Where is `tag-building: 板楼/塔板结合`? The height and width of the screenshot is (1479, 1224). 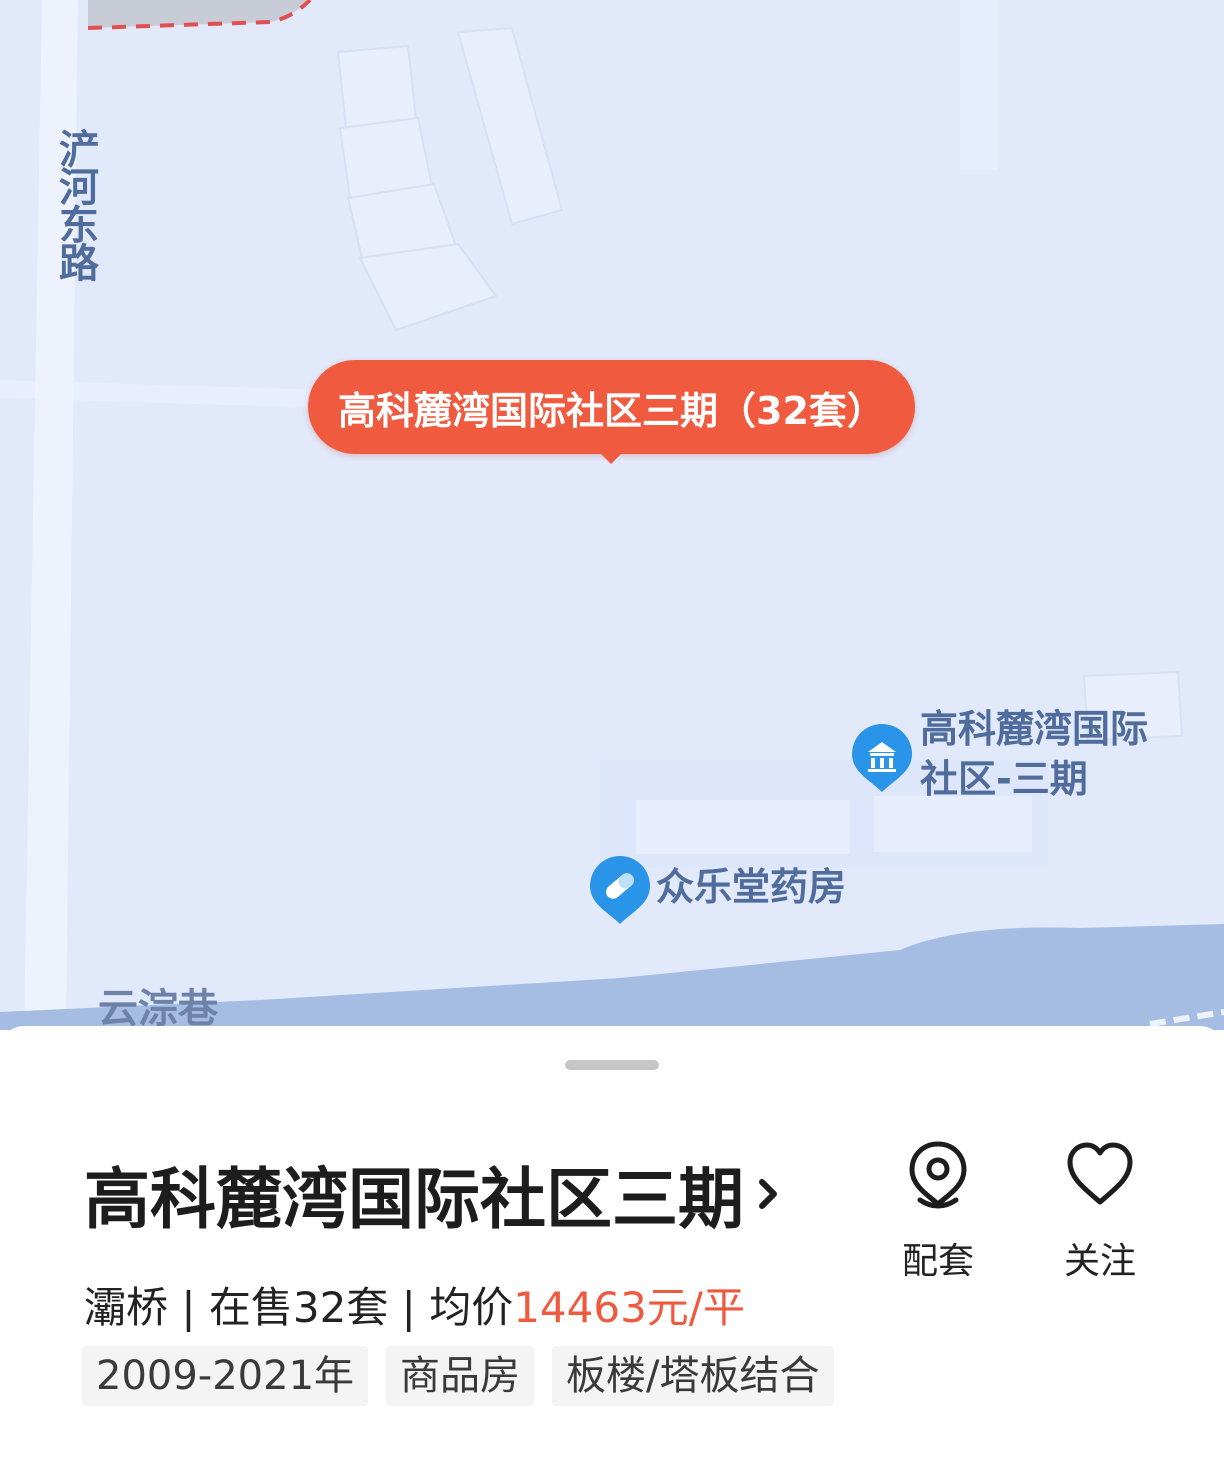
tag-building: 板楼/塔板结合 is located at coordinates (693, 1376).